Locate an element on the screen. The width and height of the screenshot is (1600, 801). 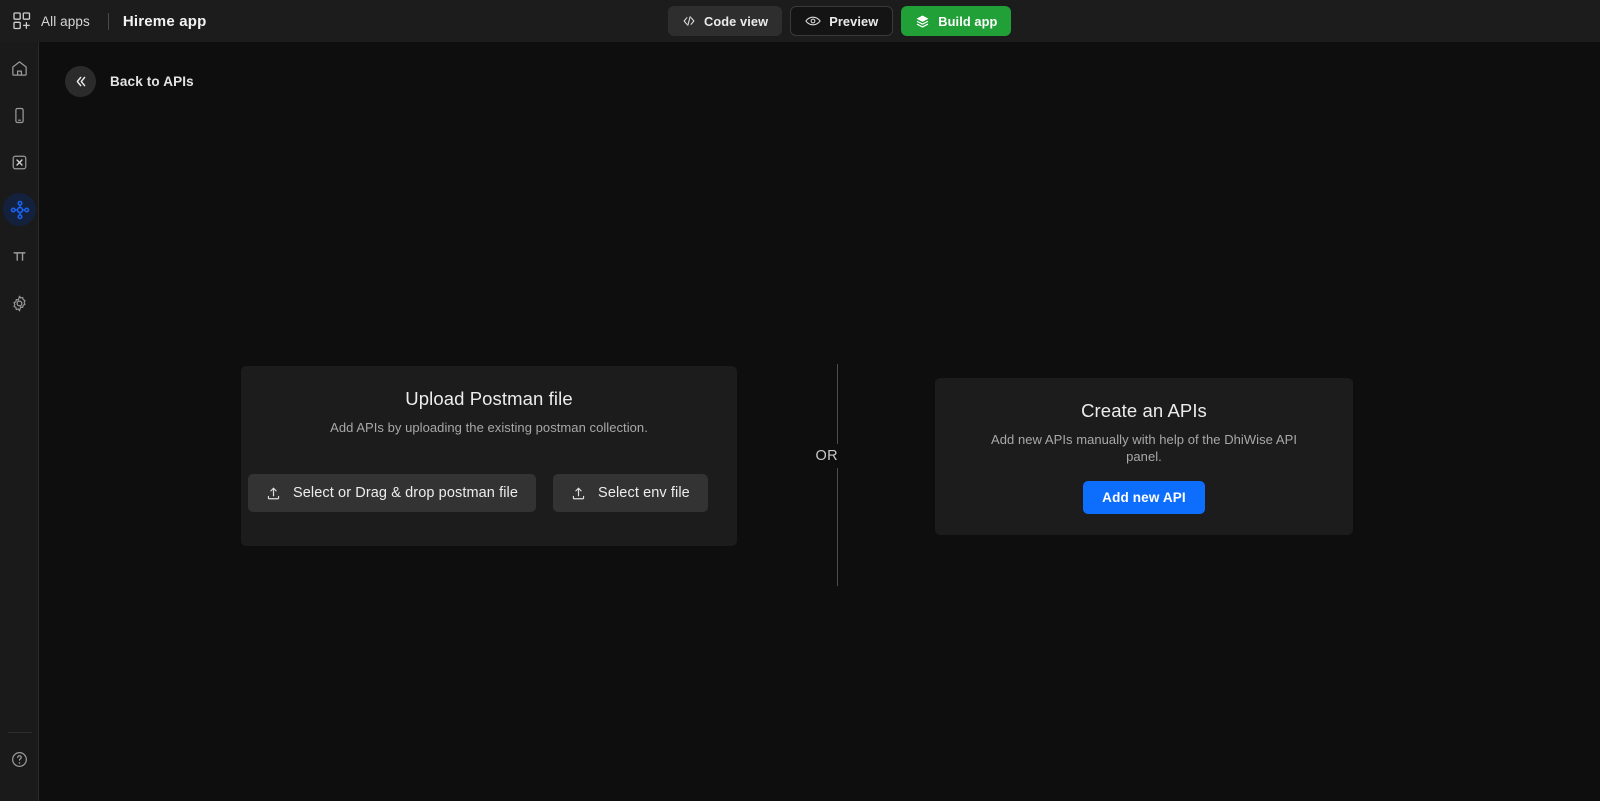
topbar-actions: Code view Preview Build app is located at coordinates (840, 21).